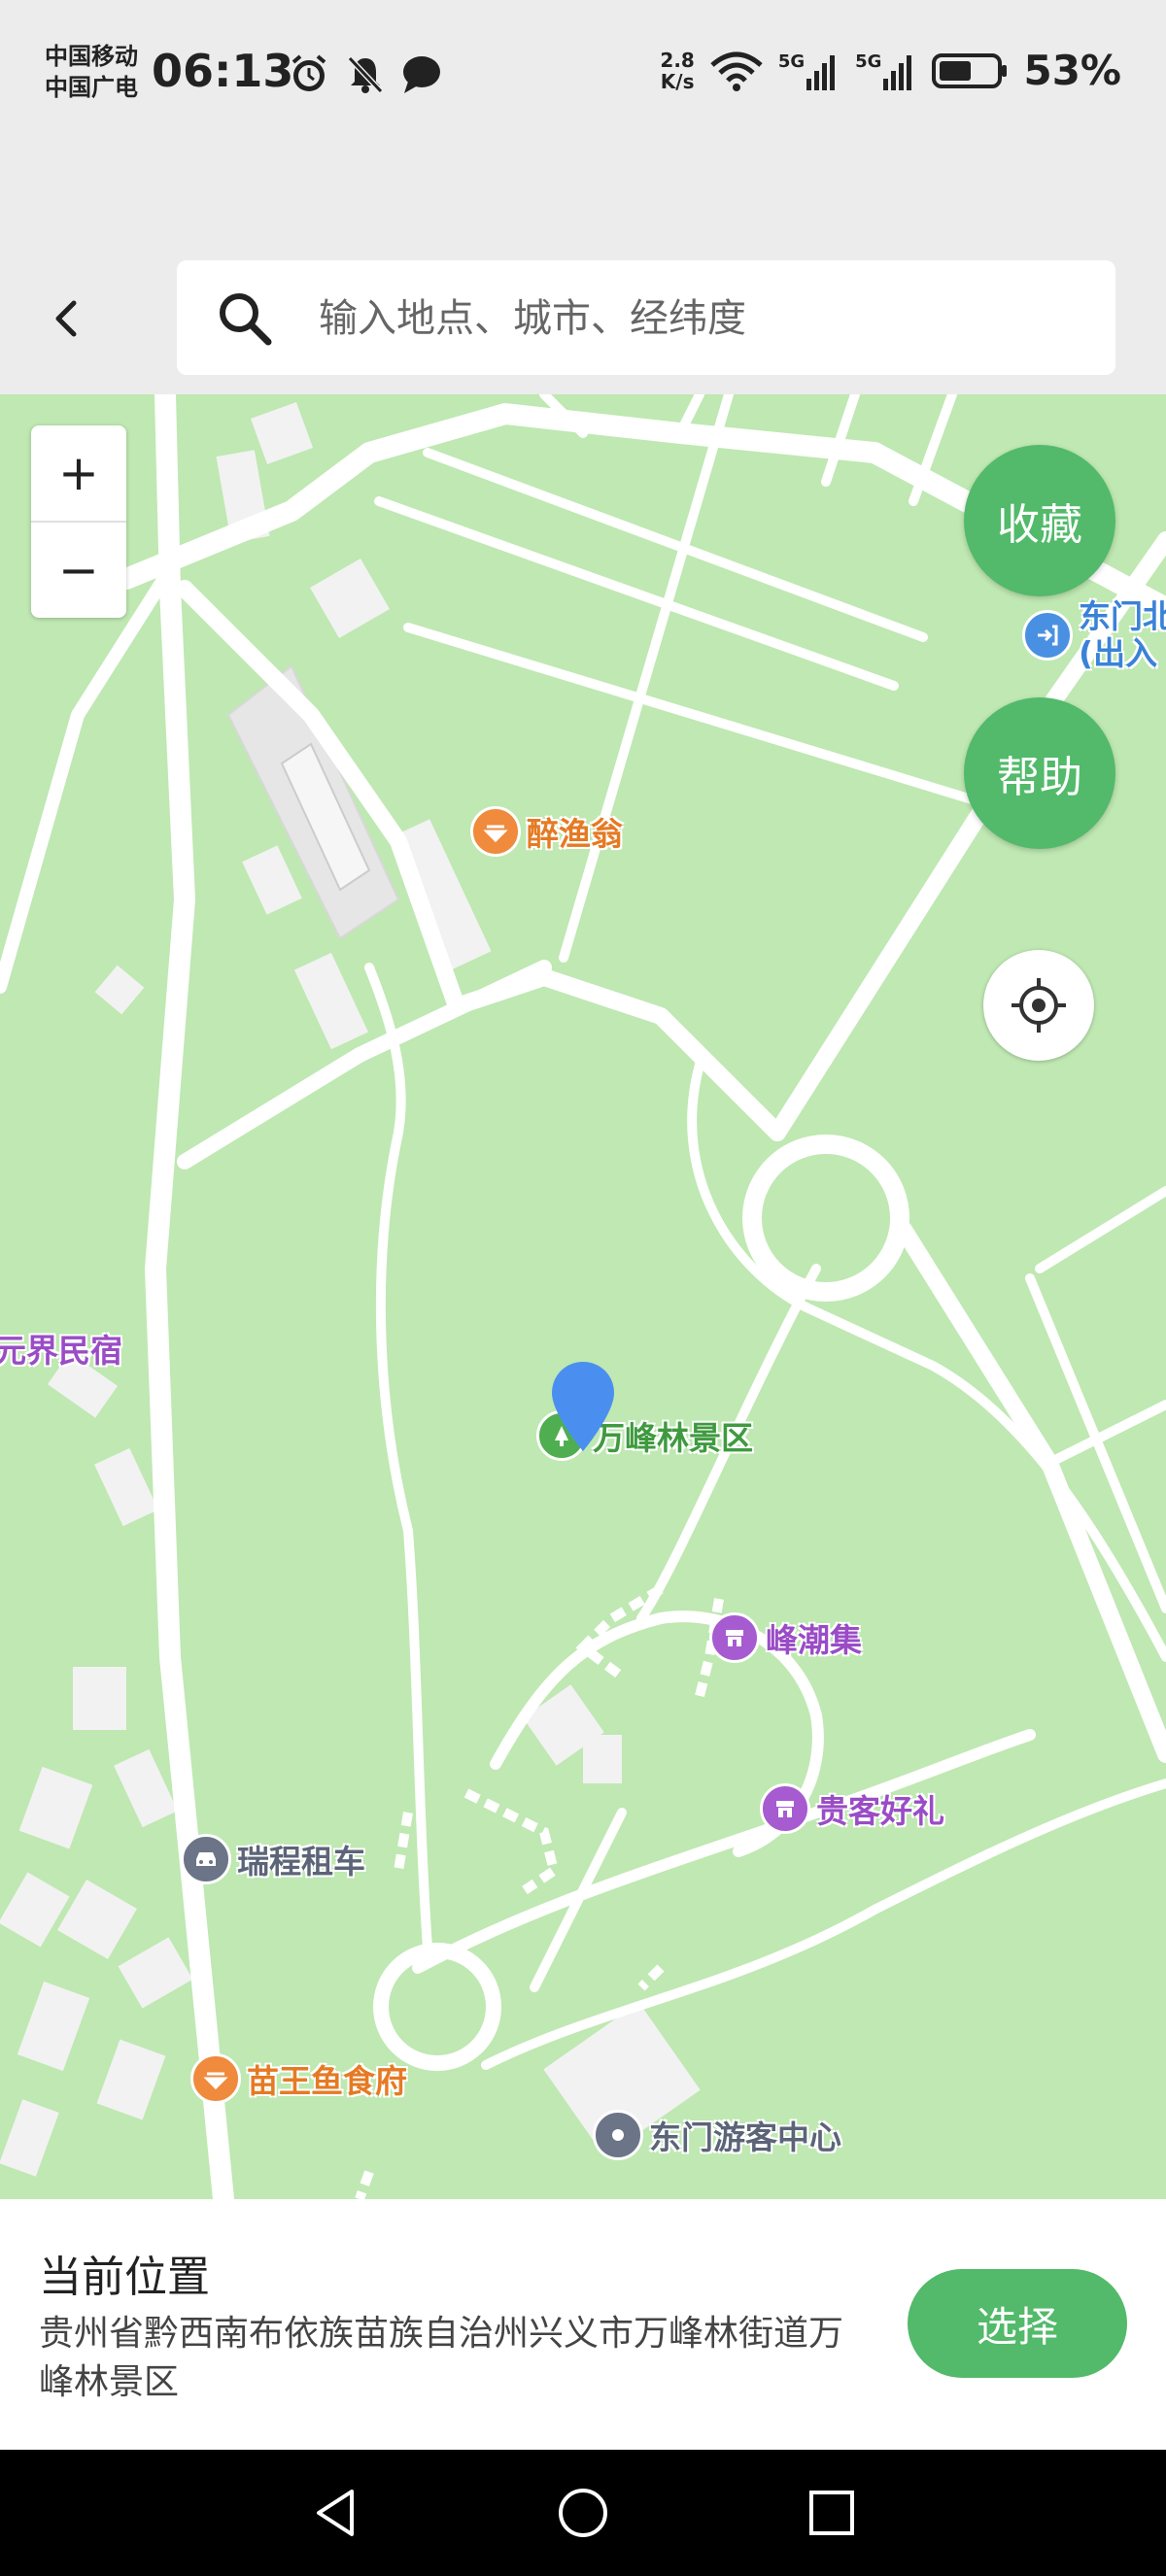 This screenshot has height=2576, width=1166. Describe the element at coordinates (677, 70) in the screenshot. I see `net-speed: 2.8 K/s` at that location.